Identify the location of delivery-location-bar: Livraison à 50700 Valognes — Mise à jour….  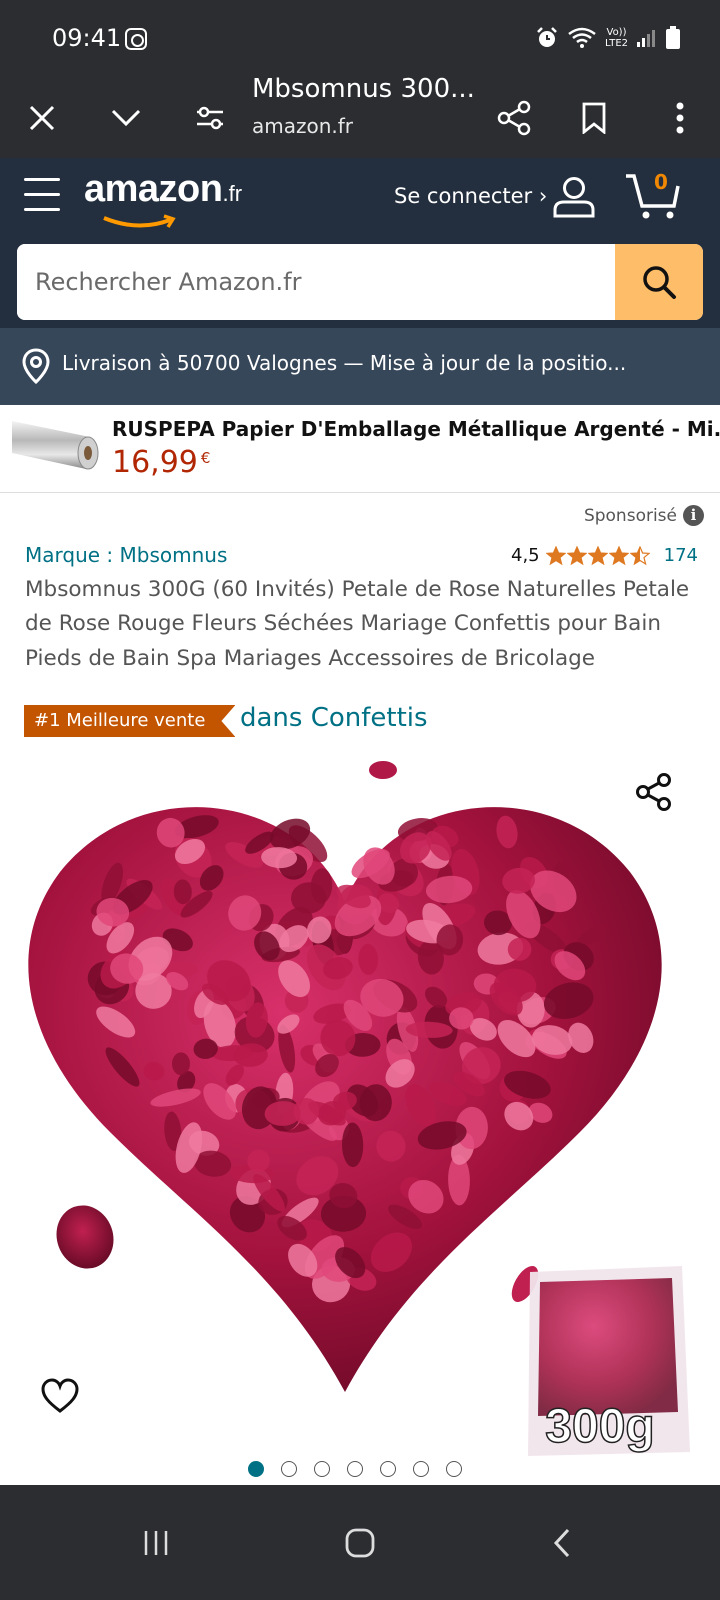
(360, 366).